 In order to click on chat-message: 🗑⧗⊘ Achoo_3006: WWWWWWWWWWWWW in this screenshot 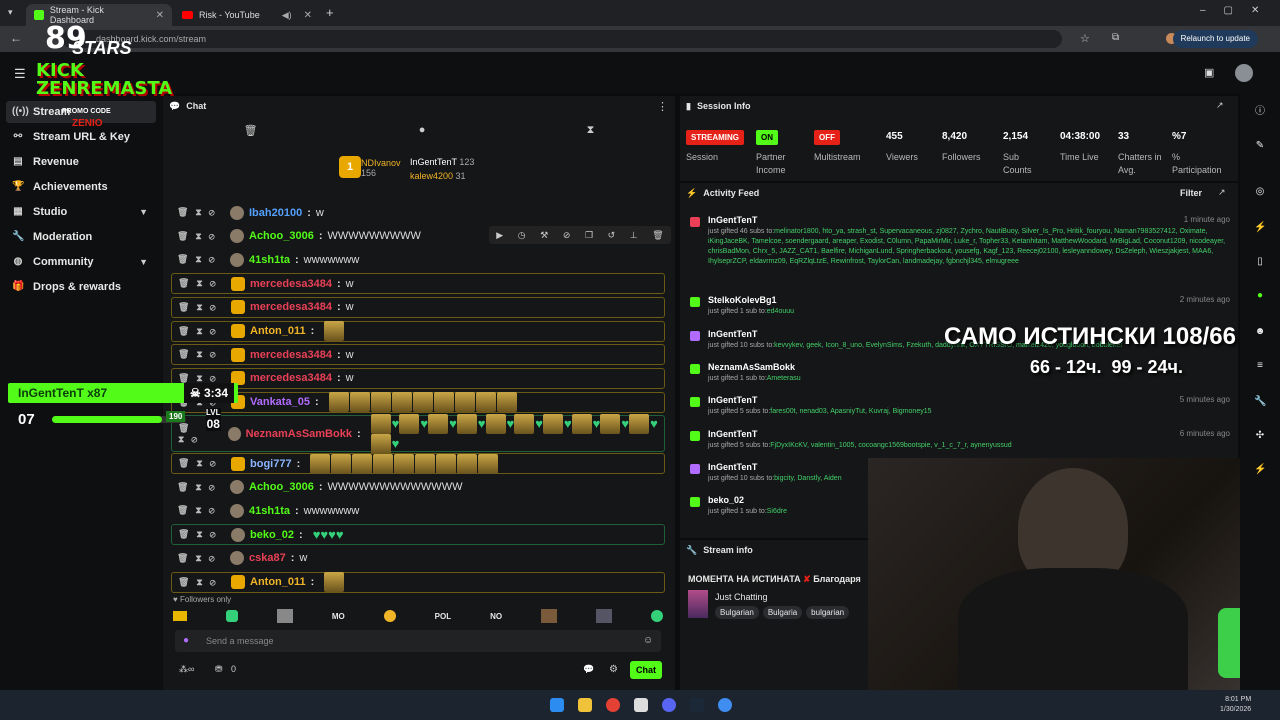, I will do `click(418, 487)`.